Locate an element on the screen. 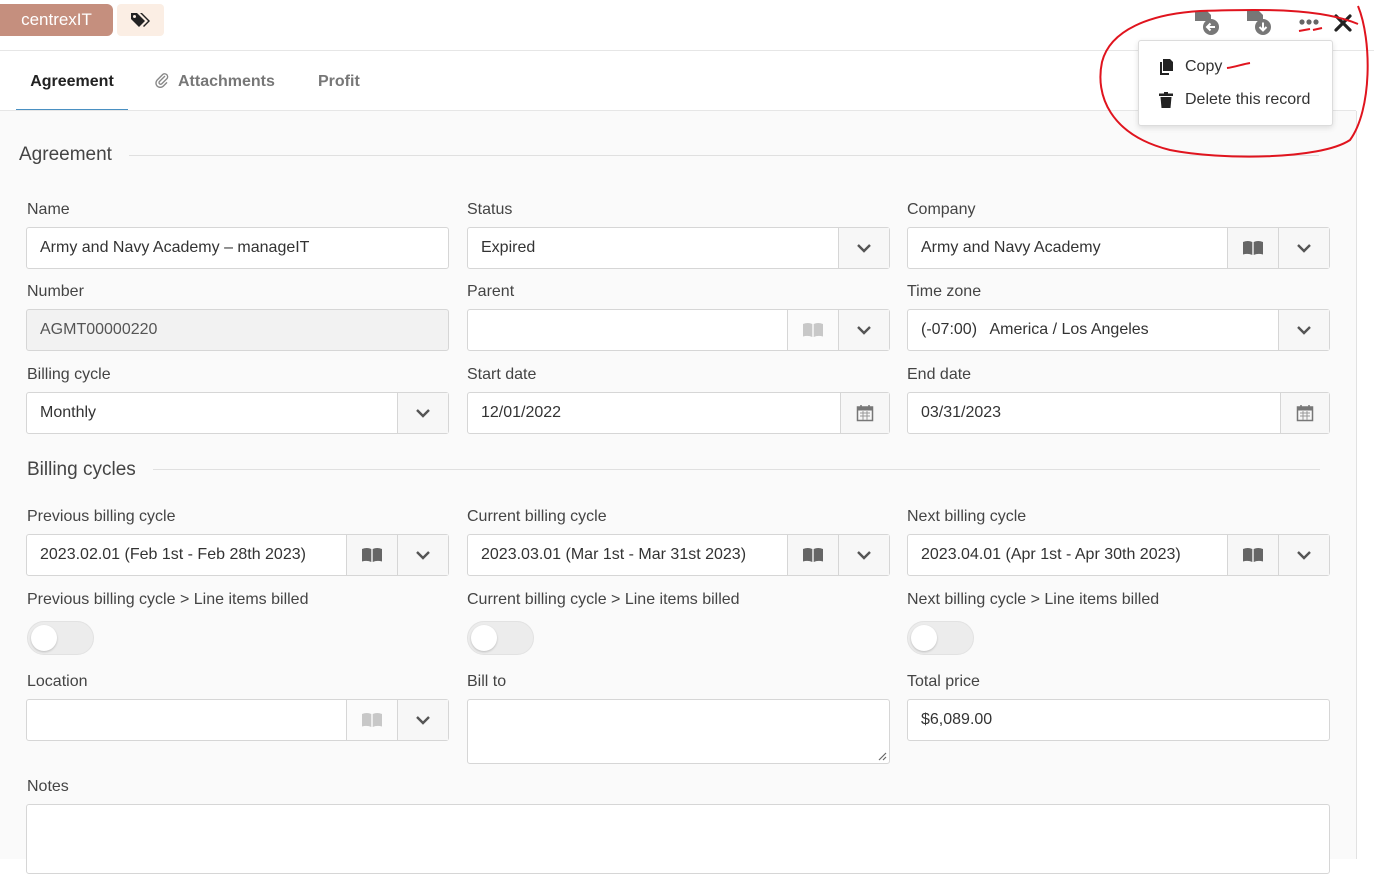  company-lookup-button is located at coordinates (1252, 248).